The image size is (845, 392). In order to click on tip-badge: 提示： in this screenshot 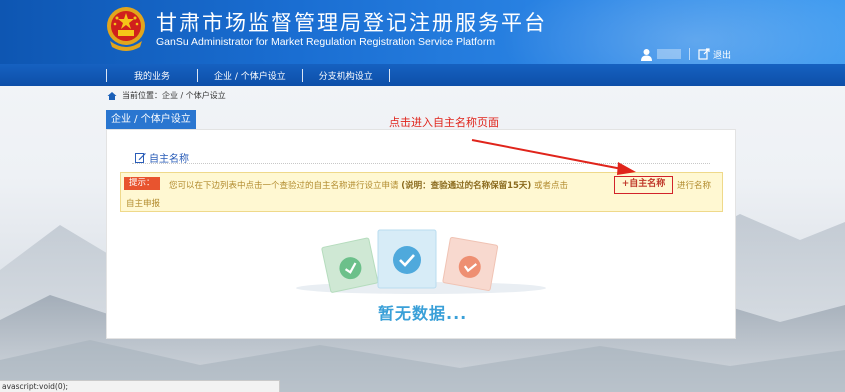, I will do `click(142, 183)`.